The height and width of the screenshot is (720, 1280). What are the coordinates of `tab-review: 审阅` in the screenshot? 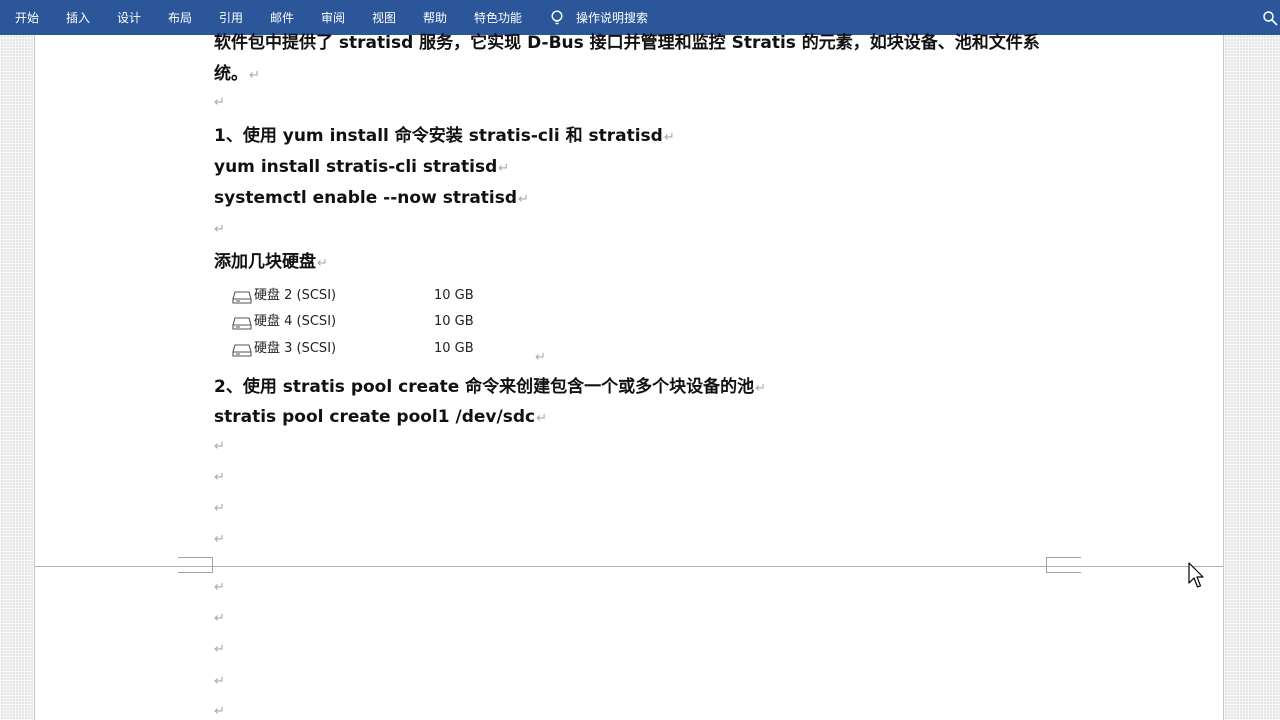 It's located at (333, 18).